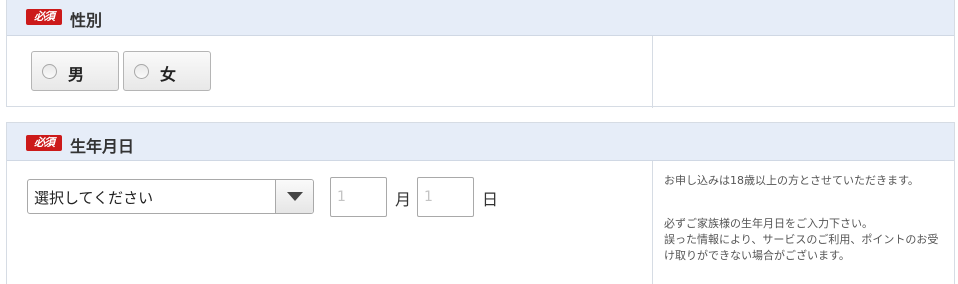  I want to click on gender-female-option: 女, so click(167, 71).